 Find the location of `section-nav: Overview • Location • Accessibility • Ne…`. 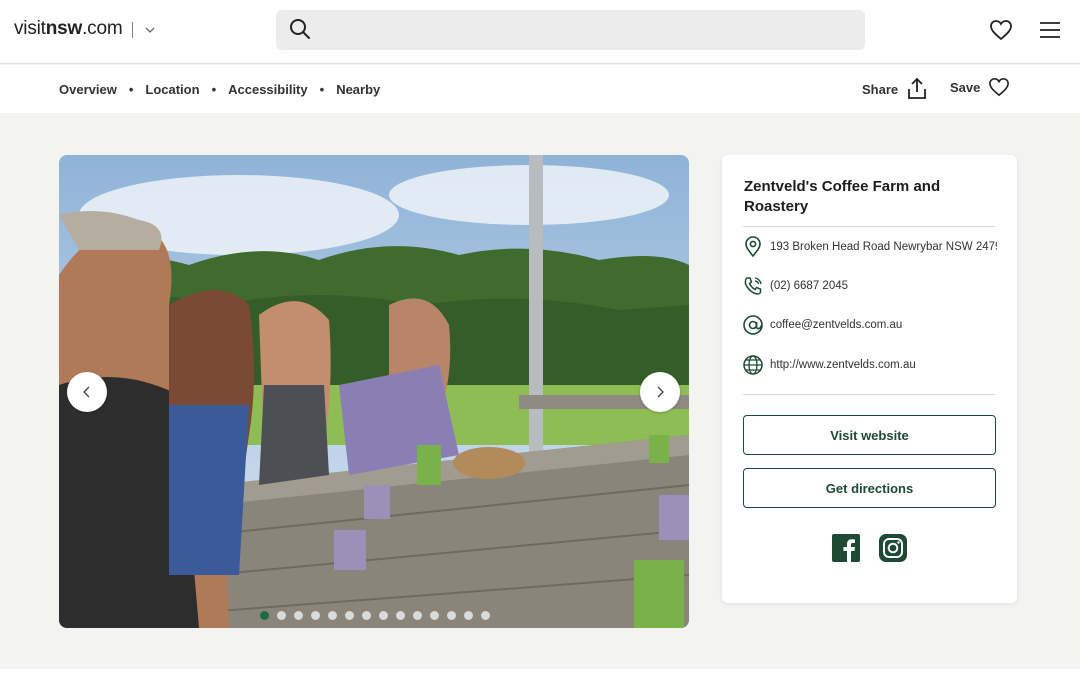

section-nav: Overview • Location • Accessibility • Ne… is located at coordinates (540, 89).